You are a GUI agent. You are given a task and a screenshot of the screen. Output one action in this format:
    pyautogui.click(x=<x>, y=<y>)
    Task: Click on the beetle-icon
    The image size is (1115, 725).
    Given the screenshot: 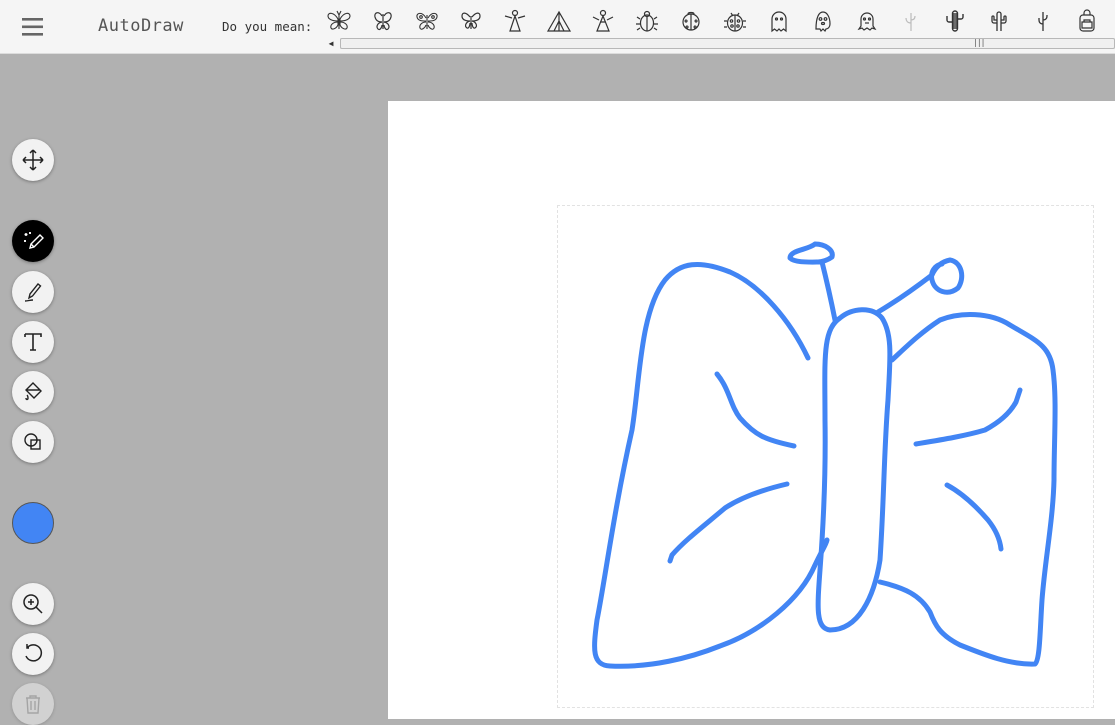 What is the action you would take?
    pyautogui.click(x=647, y=21)
    